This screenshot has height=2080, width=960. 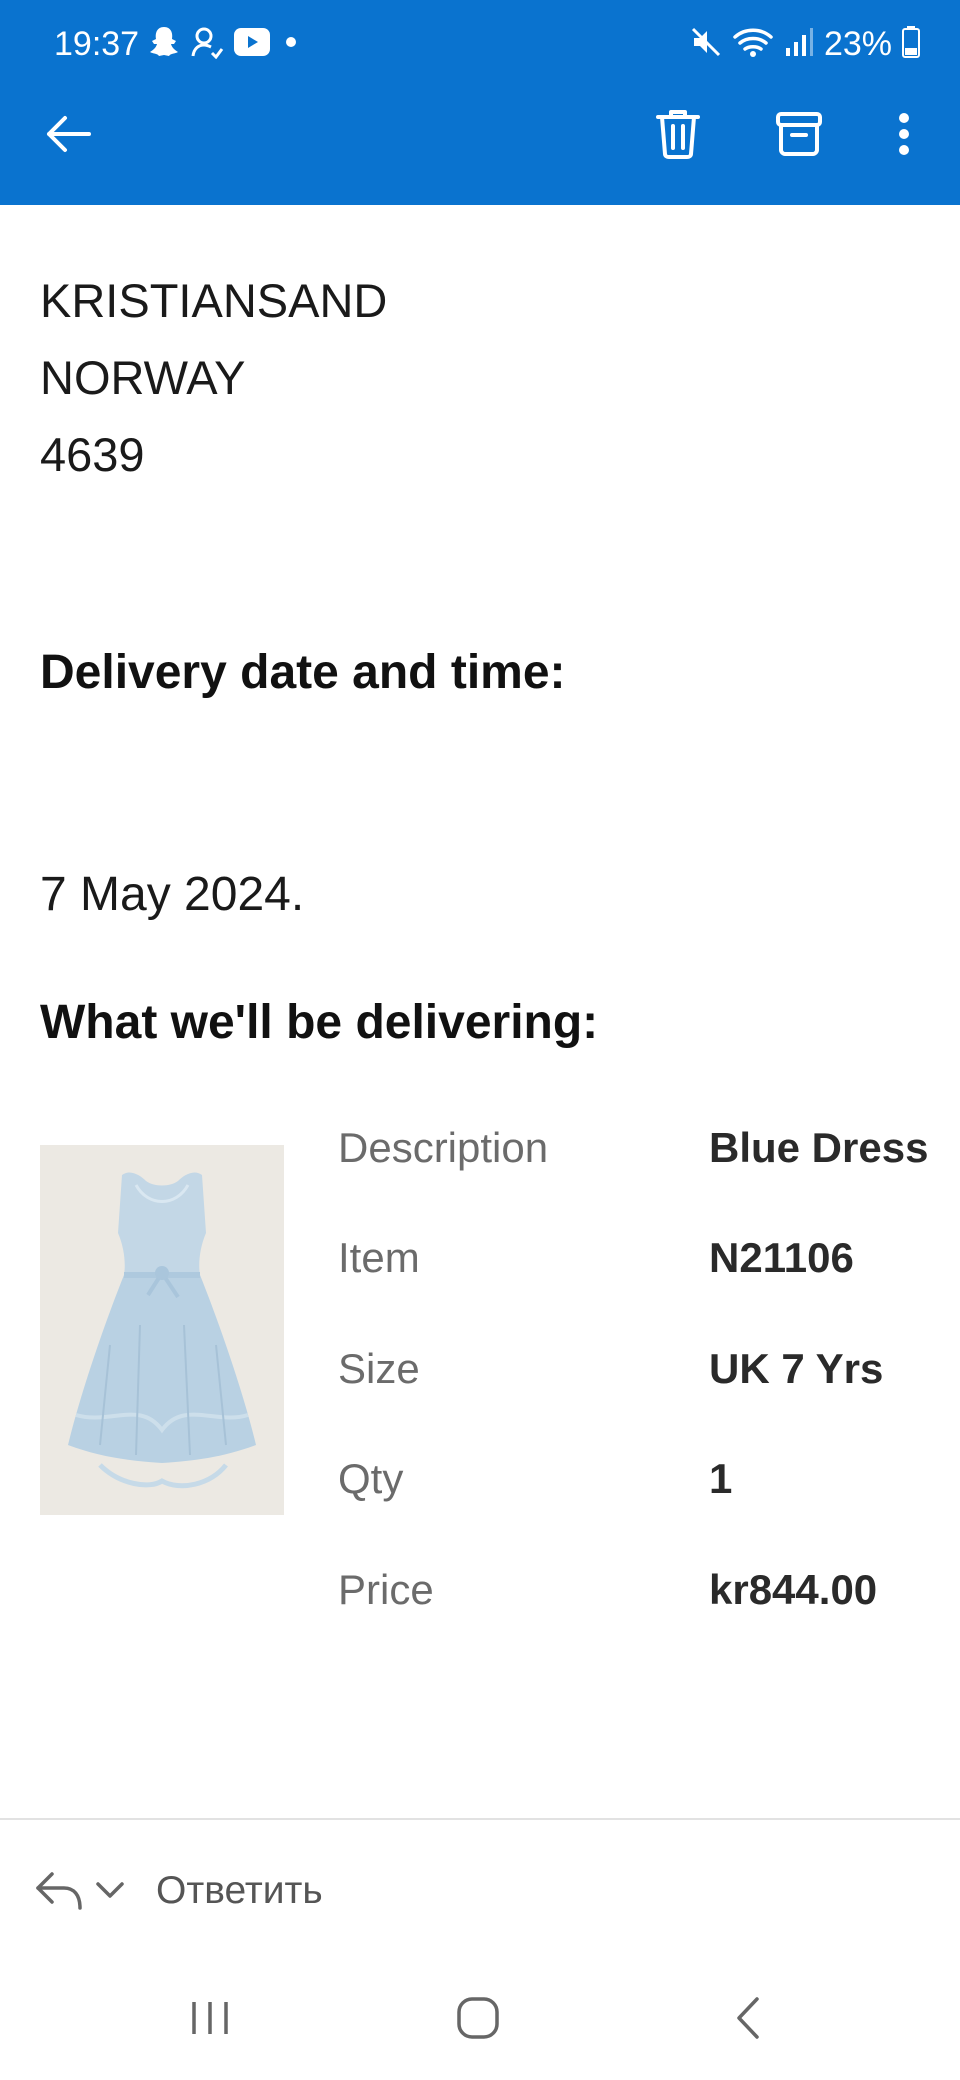 What do you see at coordinates (443, 1147) in the screenshot?
I see `detail-label: Description` at bounding box center [443, 1147].